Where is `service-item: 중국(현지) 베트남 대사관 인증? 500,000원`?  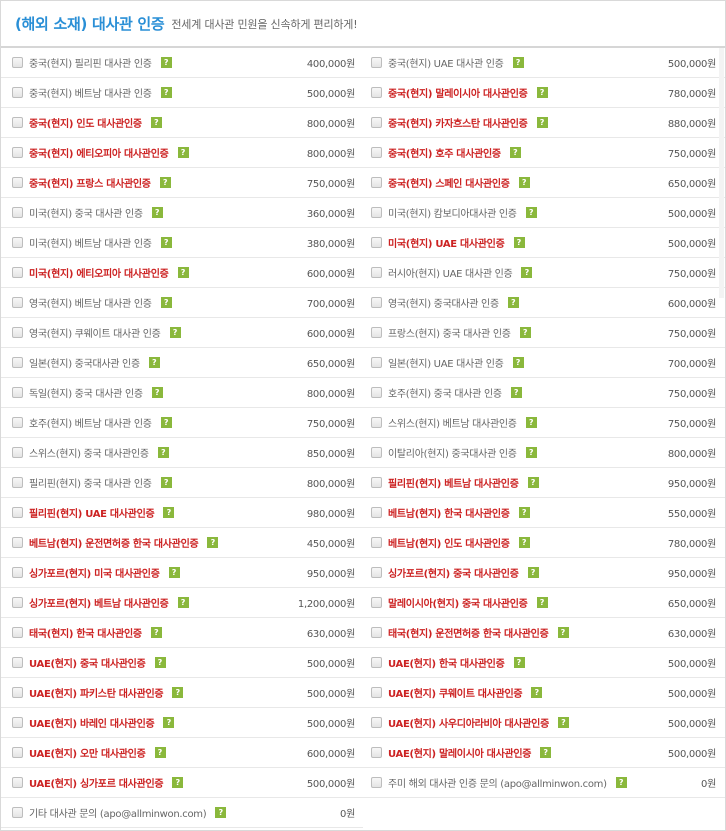 service-item: 중국(현지) 베트남 대사관 인증? 500,000원 is located at coordinates (182, 93).